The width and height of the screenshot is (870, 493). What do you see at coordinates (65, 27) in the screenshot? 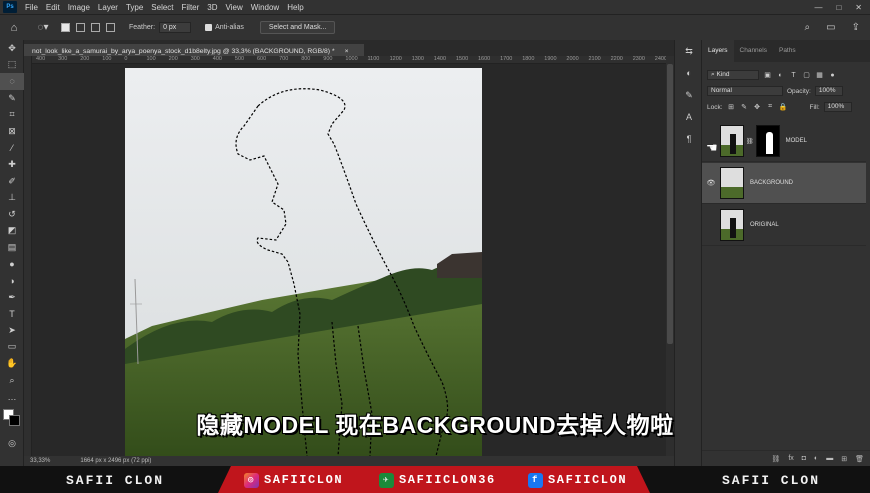
I see `new-selection-icon` at bounding box center [65, 27].